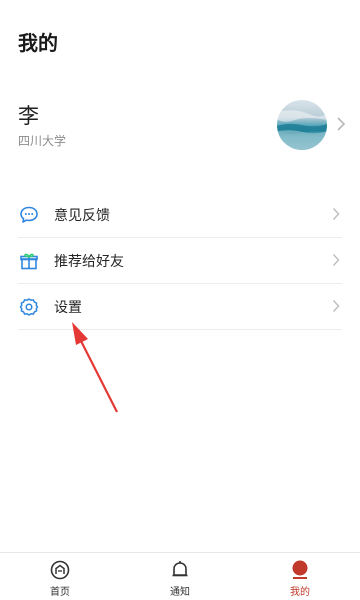  What do you see at coordinates (29, 215) in the screenshot?
I see `chat-bubble-icon` at bounding box center [29, 215].